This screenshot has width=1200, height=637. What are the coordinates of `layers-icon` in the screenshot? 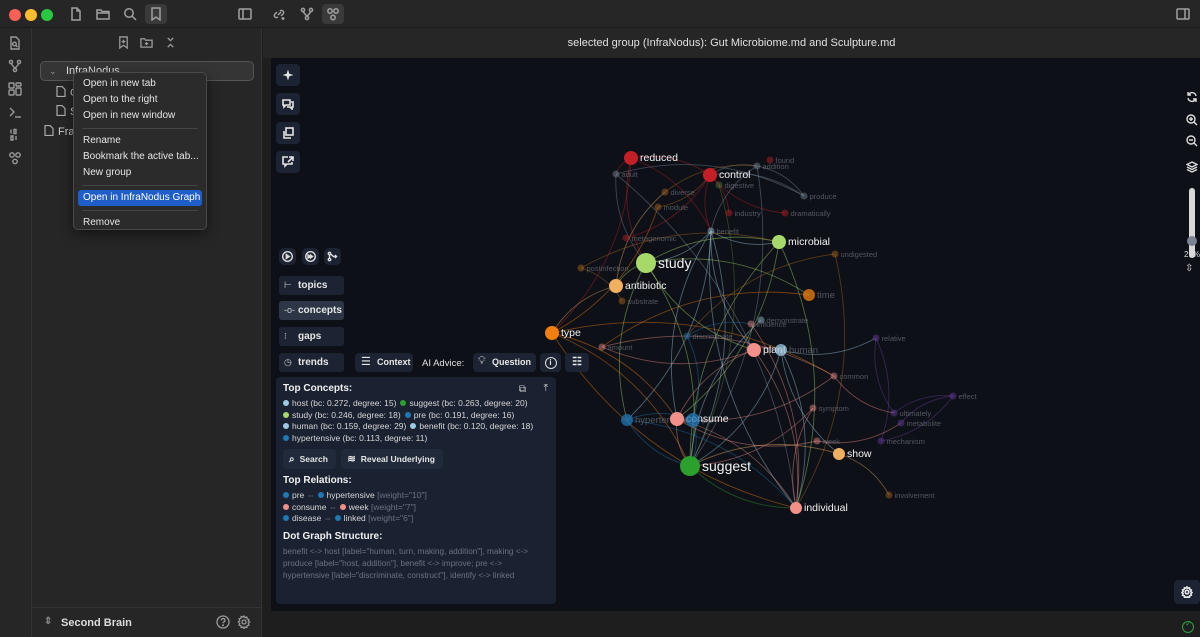 It's located at (1192, 167).